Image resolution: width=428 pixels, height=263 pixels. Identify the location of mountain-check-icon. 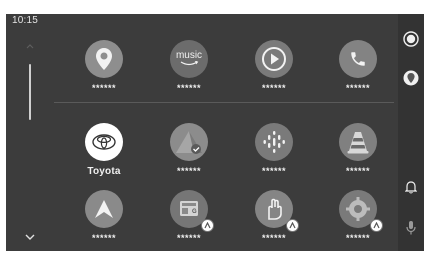
(189, 142).